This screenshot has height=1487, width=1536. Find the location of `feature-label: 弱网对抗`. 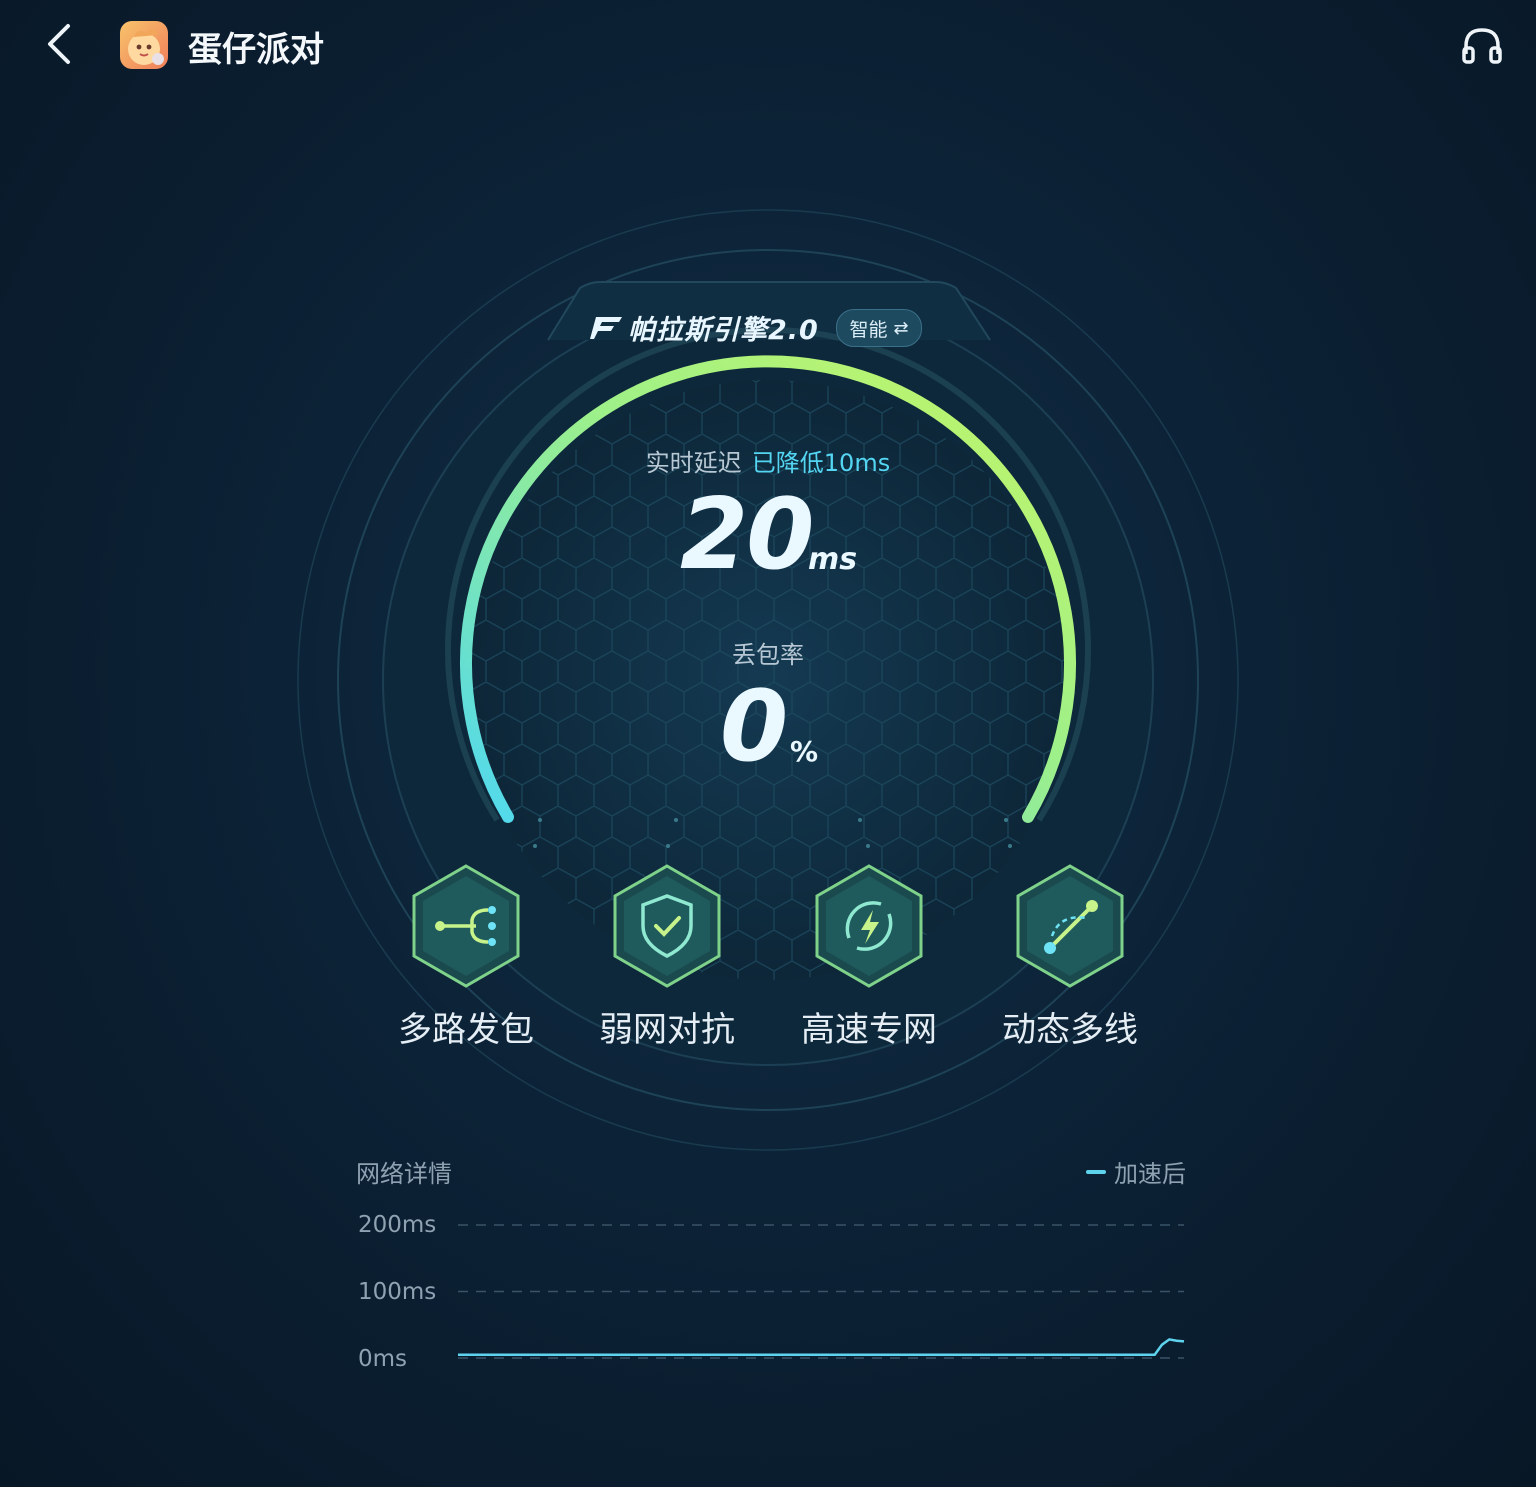

feature-label: 弱网对抗 is located at coordinates (667, 1030).